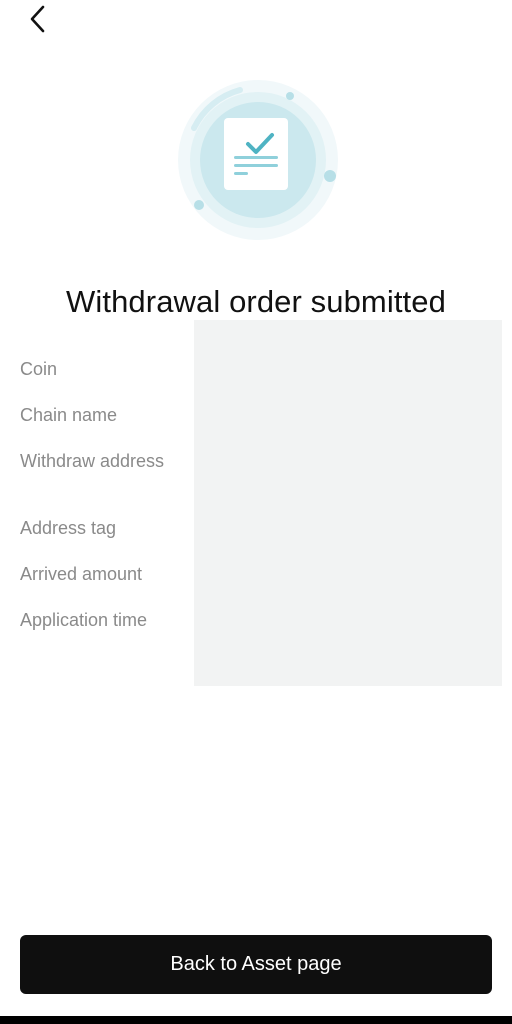 This screenshot has height=1024, width=512. I want to click on detail-label-address-tag: Address tag, so click(68, 528).